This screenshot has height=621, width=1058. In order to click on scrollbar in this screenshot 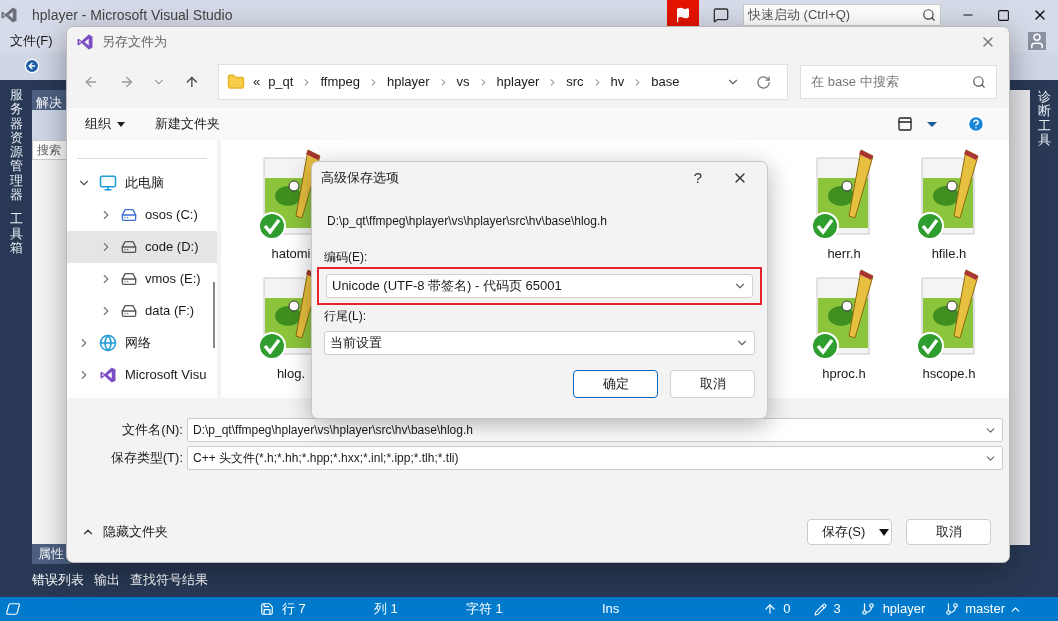, I will do `click(1020, 317)`.